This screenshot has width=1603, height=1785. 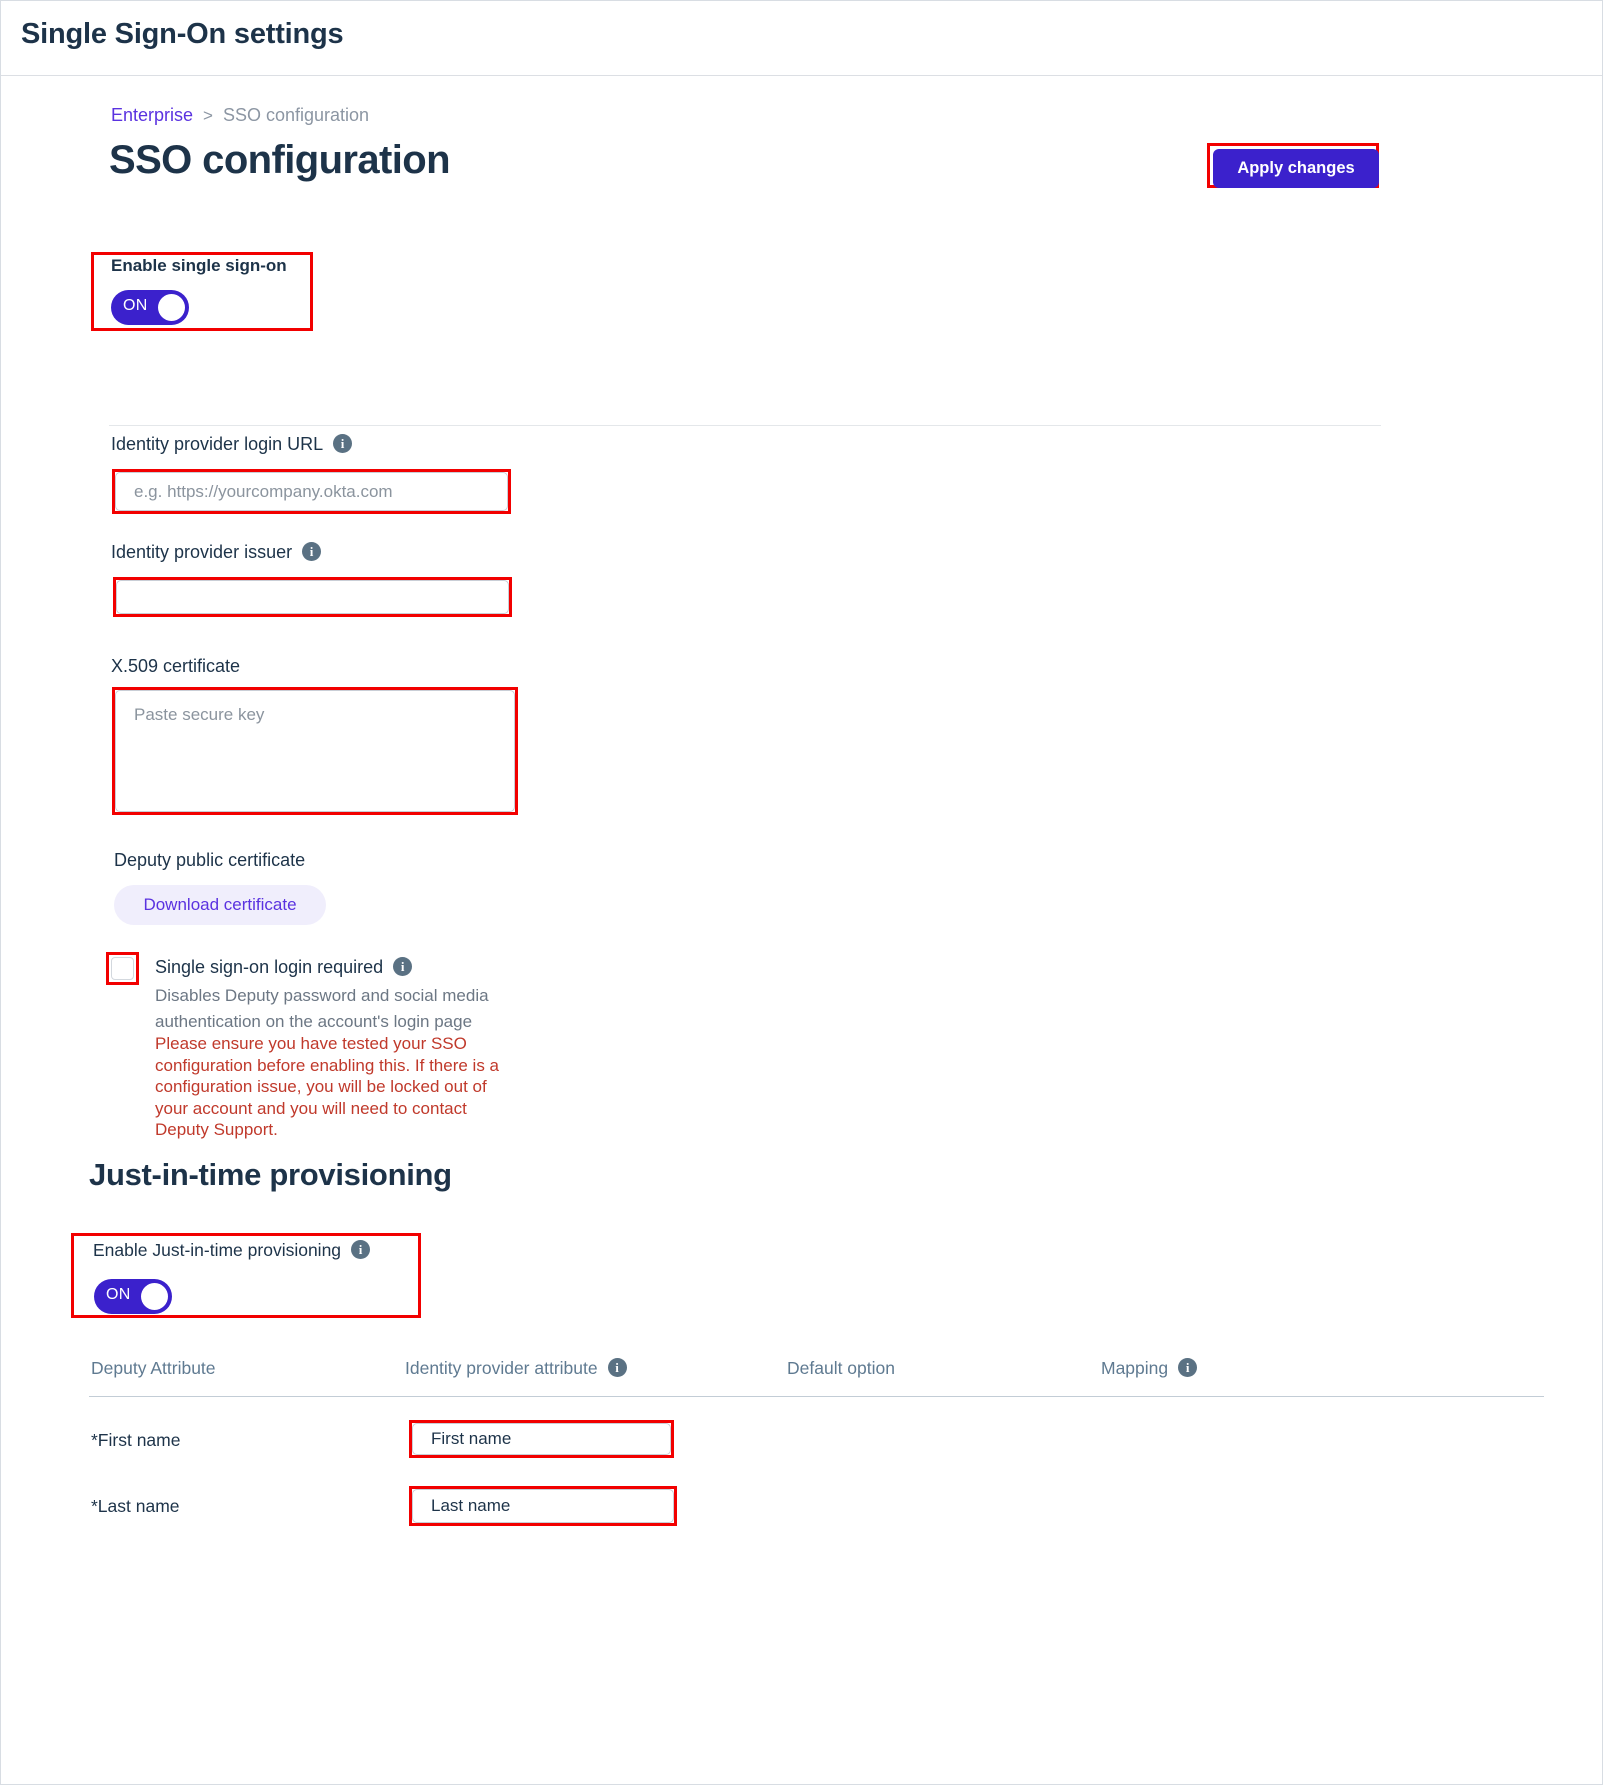 I want to click on enable-sso-toggle-state: ON, so click(x=135, y=305).